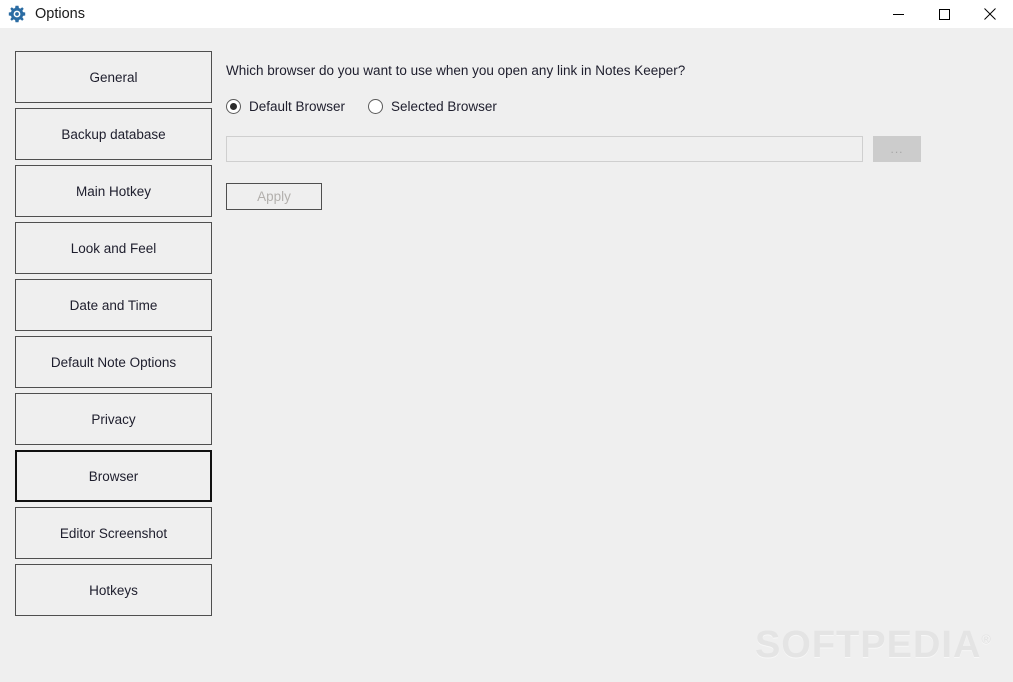 The image size is (1013, 682). I want to click on close-icon, so click(990, 14).